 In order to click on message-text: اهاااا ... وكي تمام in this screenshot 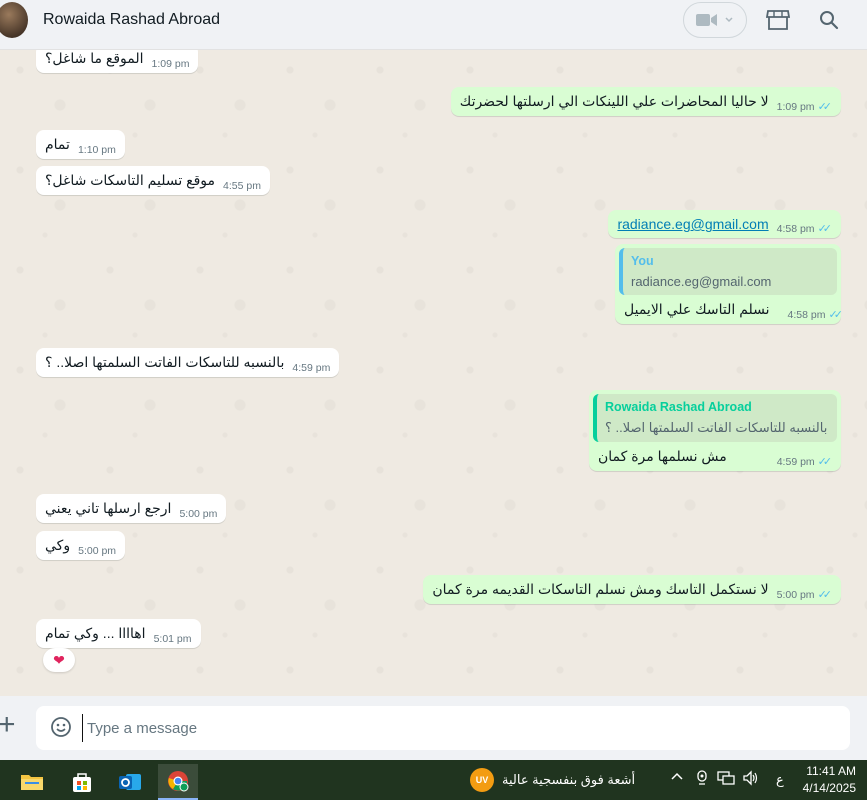, I will do `click(95, 633)`.